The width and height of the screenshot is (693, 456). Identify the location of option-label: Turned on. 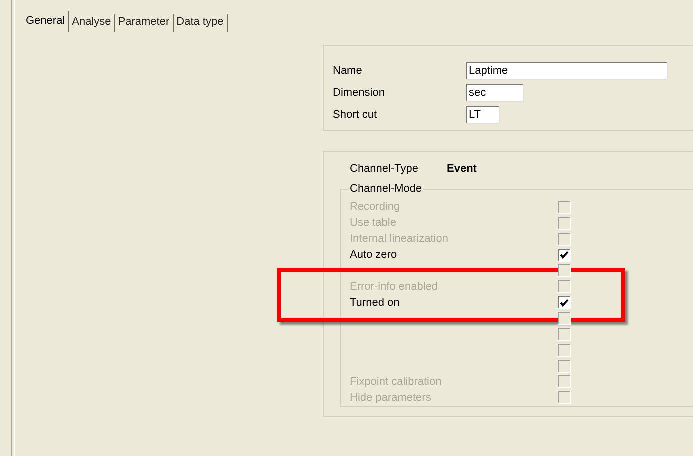
(375, 302).